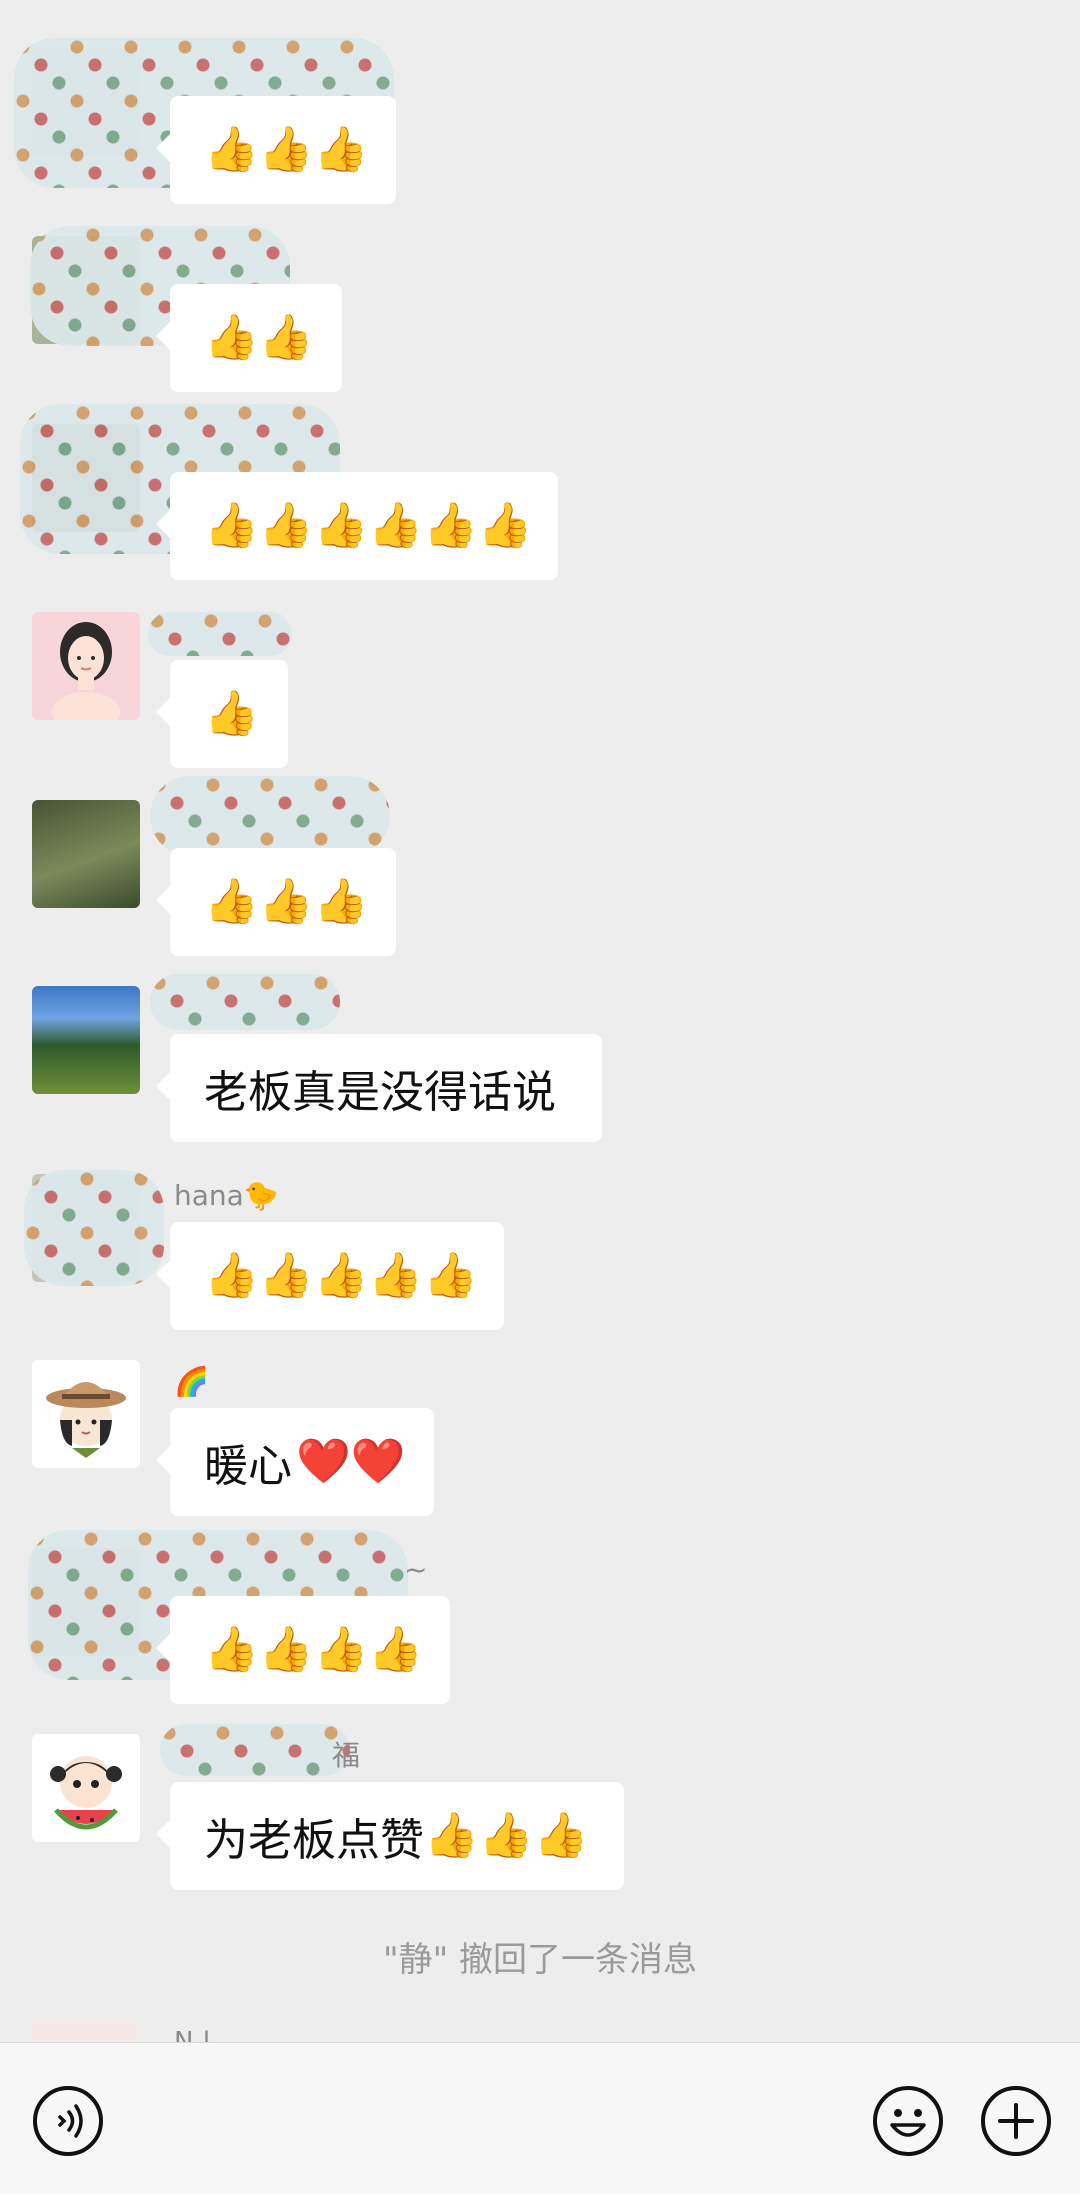  I want to click on sender-name: 福, so click(346, 1755).